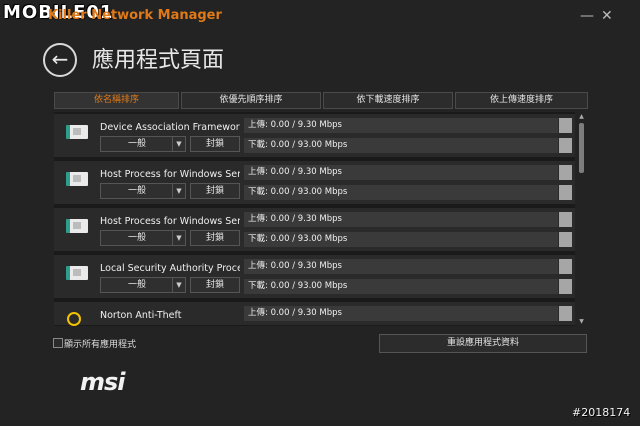  What do you see at coordinates (581, 148) in the screenshot?
I see `scrollbar-thumb` at bounding box center [581, 148].